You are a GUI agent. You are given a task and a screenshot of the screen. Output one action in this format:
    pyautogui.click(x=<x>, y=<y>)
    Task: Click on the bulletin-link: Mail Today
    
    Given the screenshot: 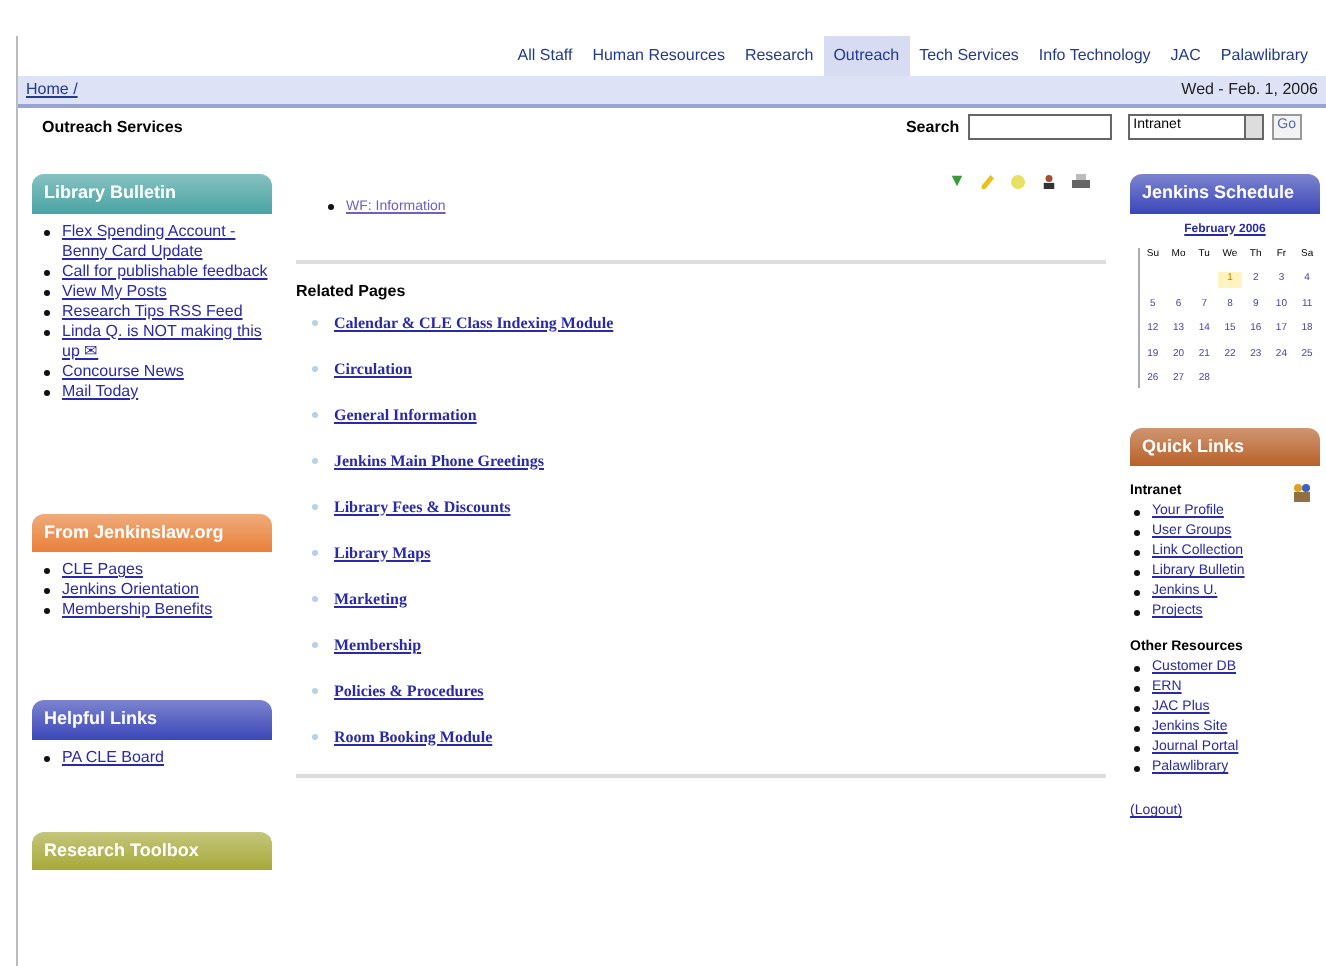 What is the action you would take?
    pyautogui.click(x=100, y=391)
    